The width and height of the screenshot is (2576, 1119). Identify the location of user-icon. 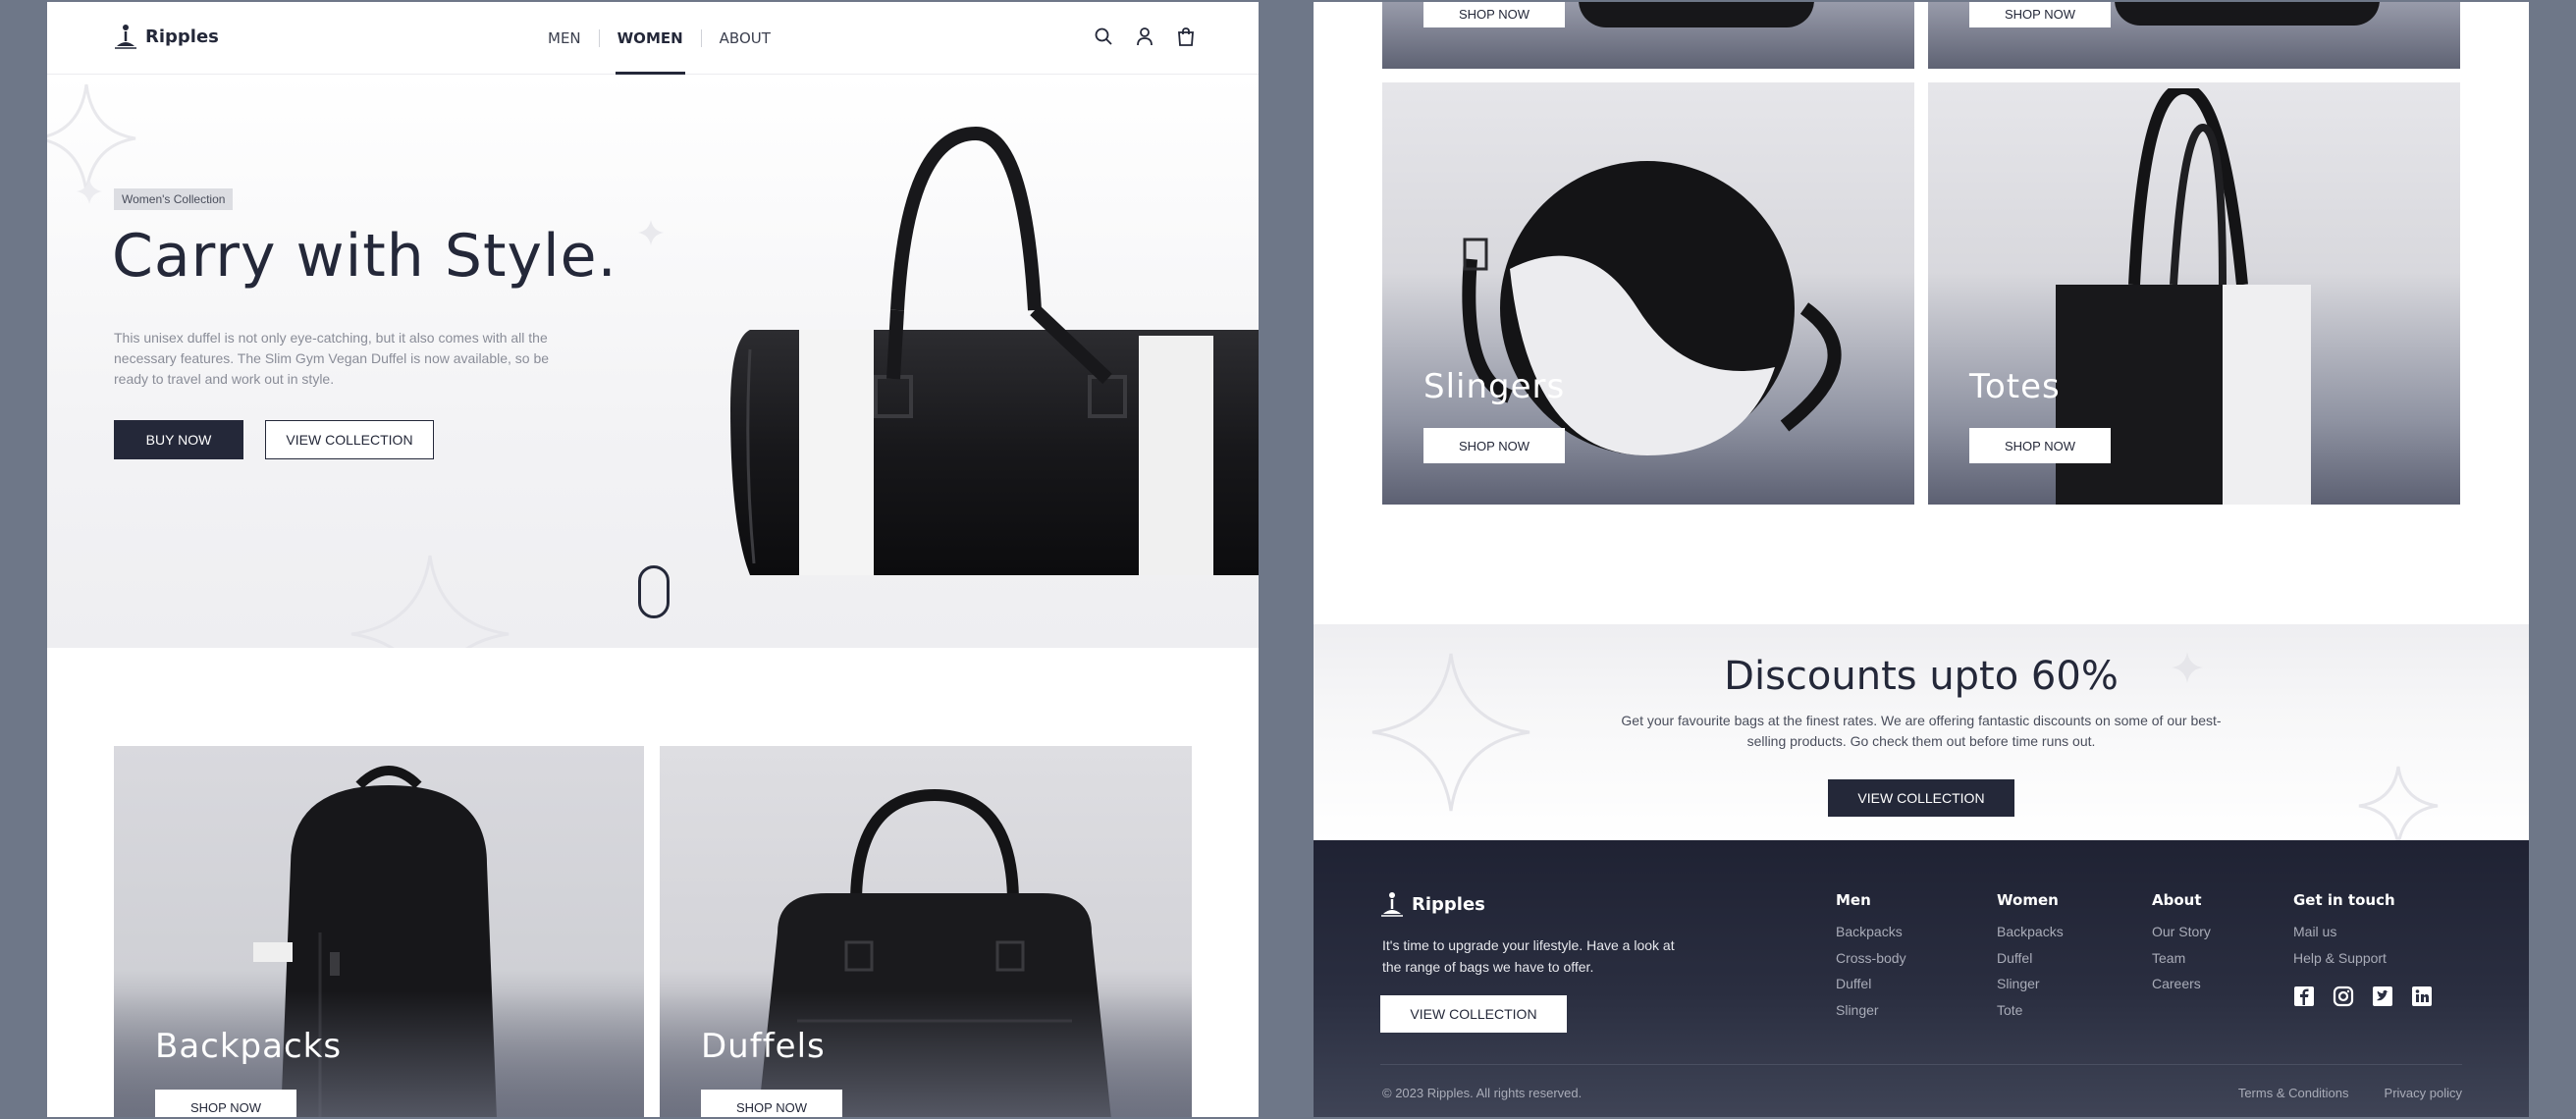
(1144, 37).